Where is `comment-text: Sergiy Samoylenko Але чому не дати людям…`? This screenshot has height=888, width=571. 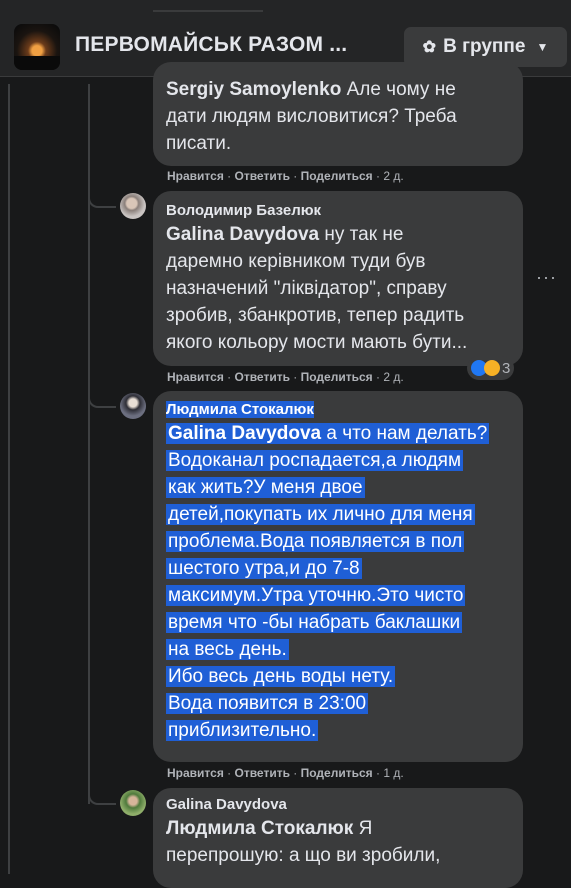 comment-text: Sergiy Samoylenko Але чому не дати людям… is located at coordinates (311, 116).